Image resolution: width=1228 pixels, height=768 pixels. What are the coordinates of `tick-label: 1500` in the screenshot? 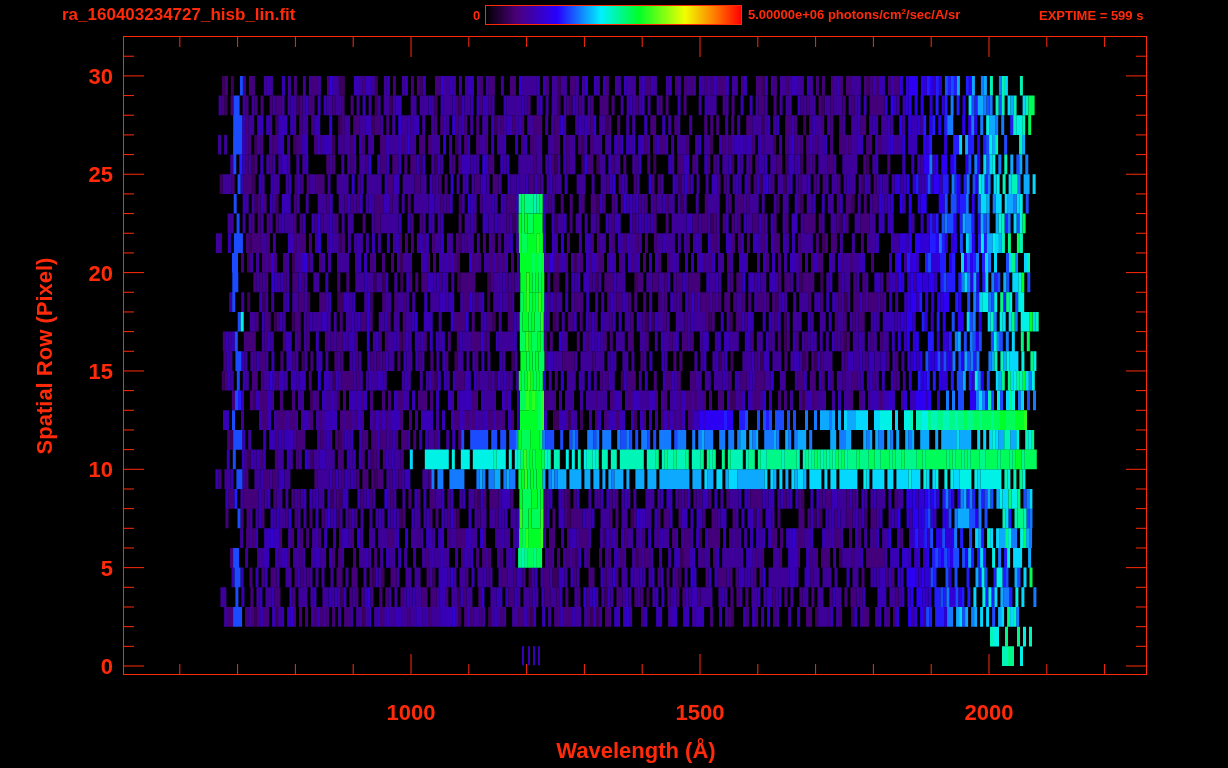 It's located at (700, 712).